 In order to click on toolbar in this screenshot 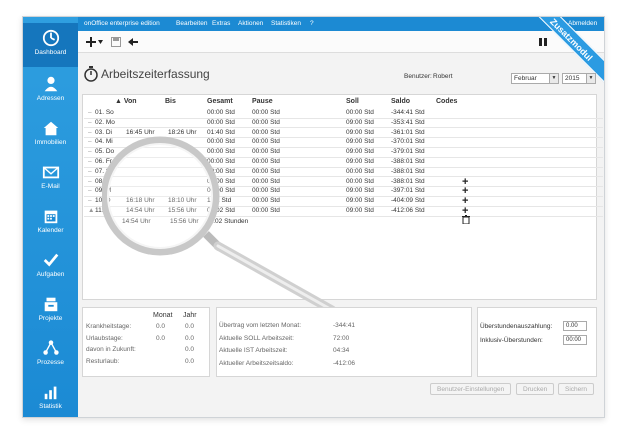, I will do `click(341, 42)`.